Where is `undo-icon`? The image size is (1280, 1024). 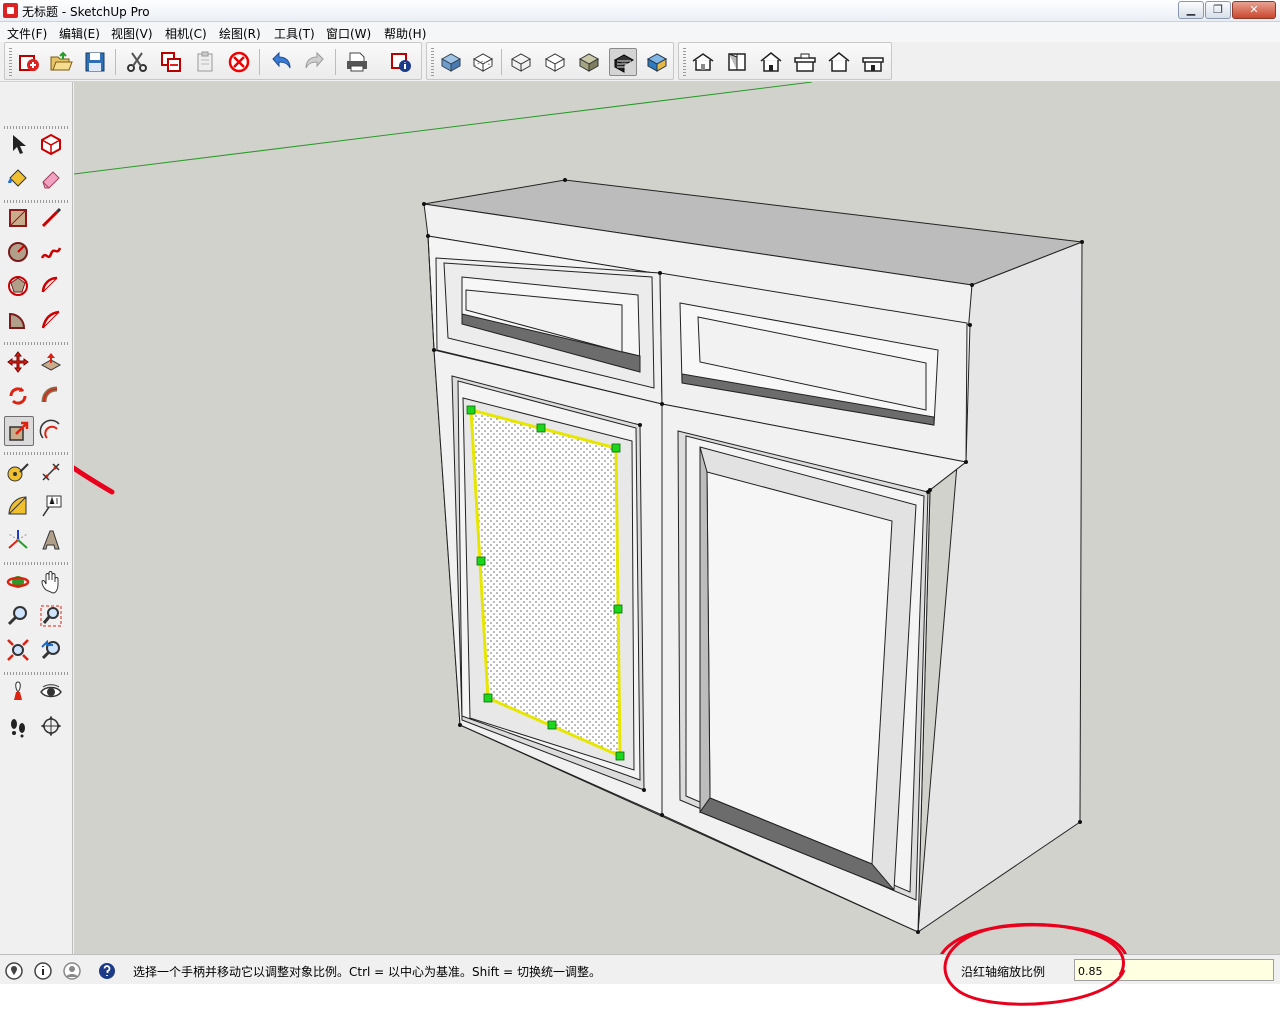 undo-icon is located at coordinates (281, 62).